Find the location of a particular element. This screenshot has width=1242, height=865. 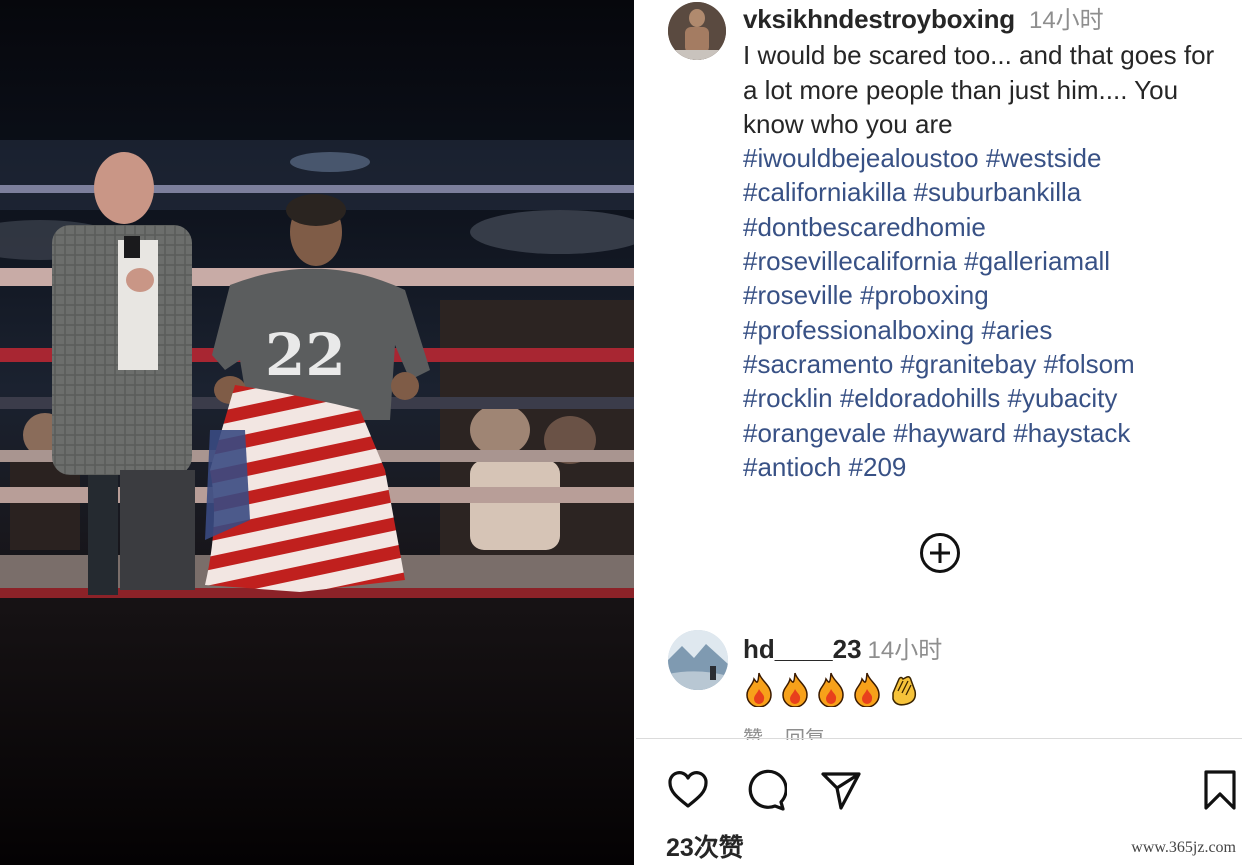

share-icon is located at coordinates (841, 791).